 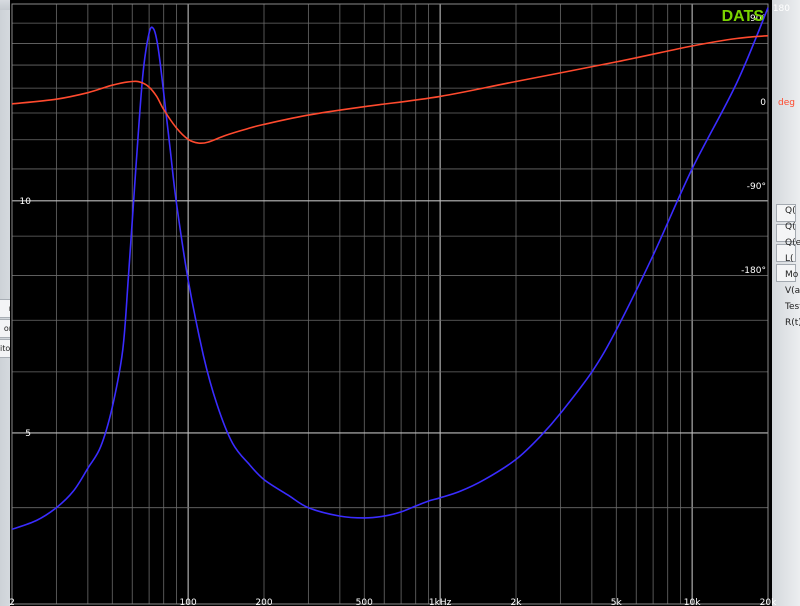 What do you see at coordinates (786, 103) in the screenshot?
I see `phase-unit-label: deg` at bounding box center [786, 103].